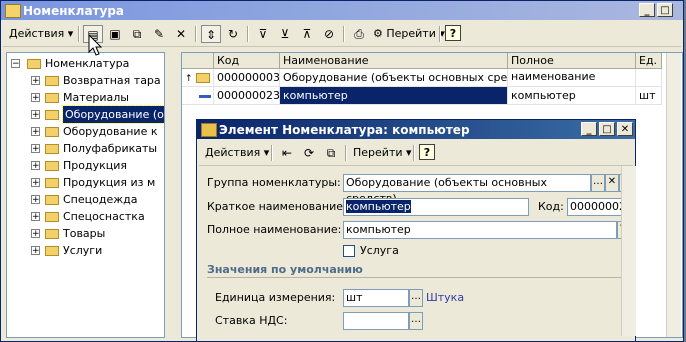  I want to click on filter-off-icon: ⊼, so click(307, 34).